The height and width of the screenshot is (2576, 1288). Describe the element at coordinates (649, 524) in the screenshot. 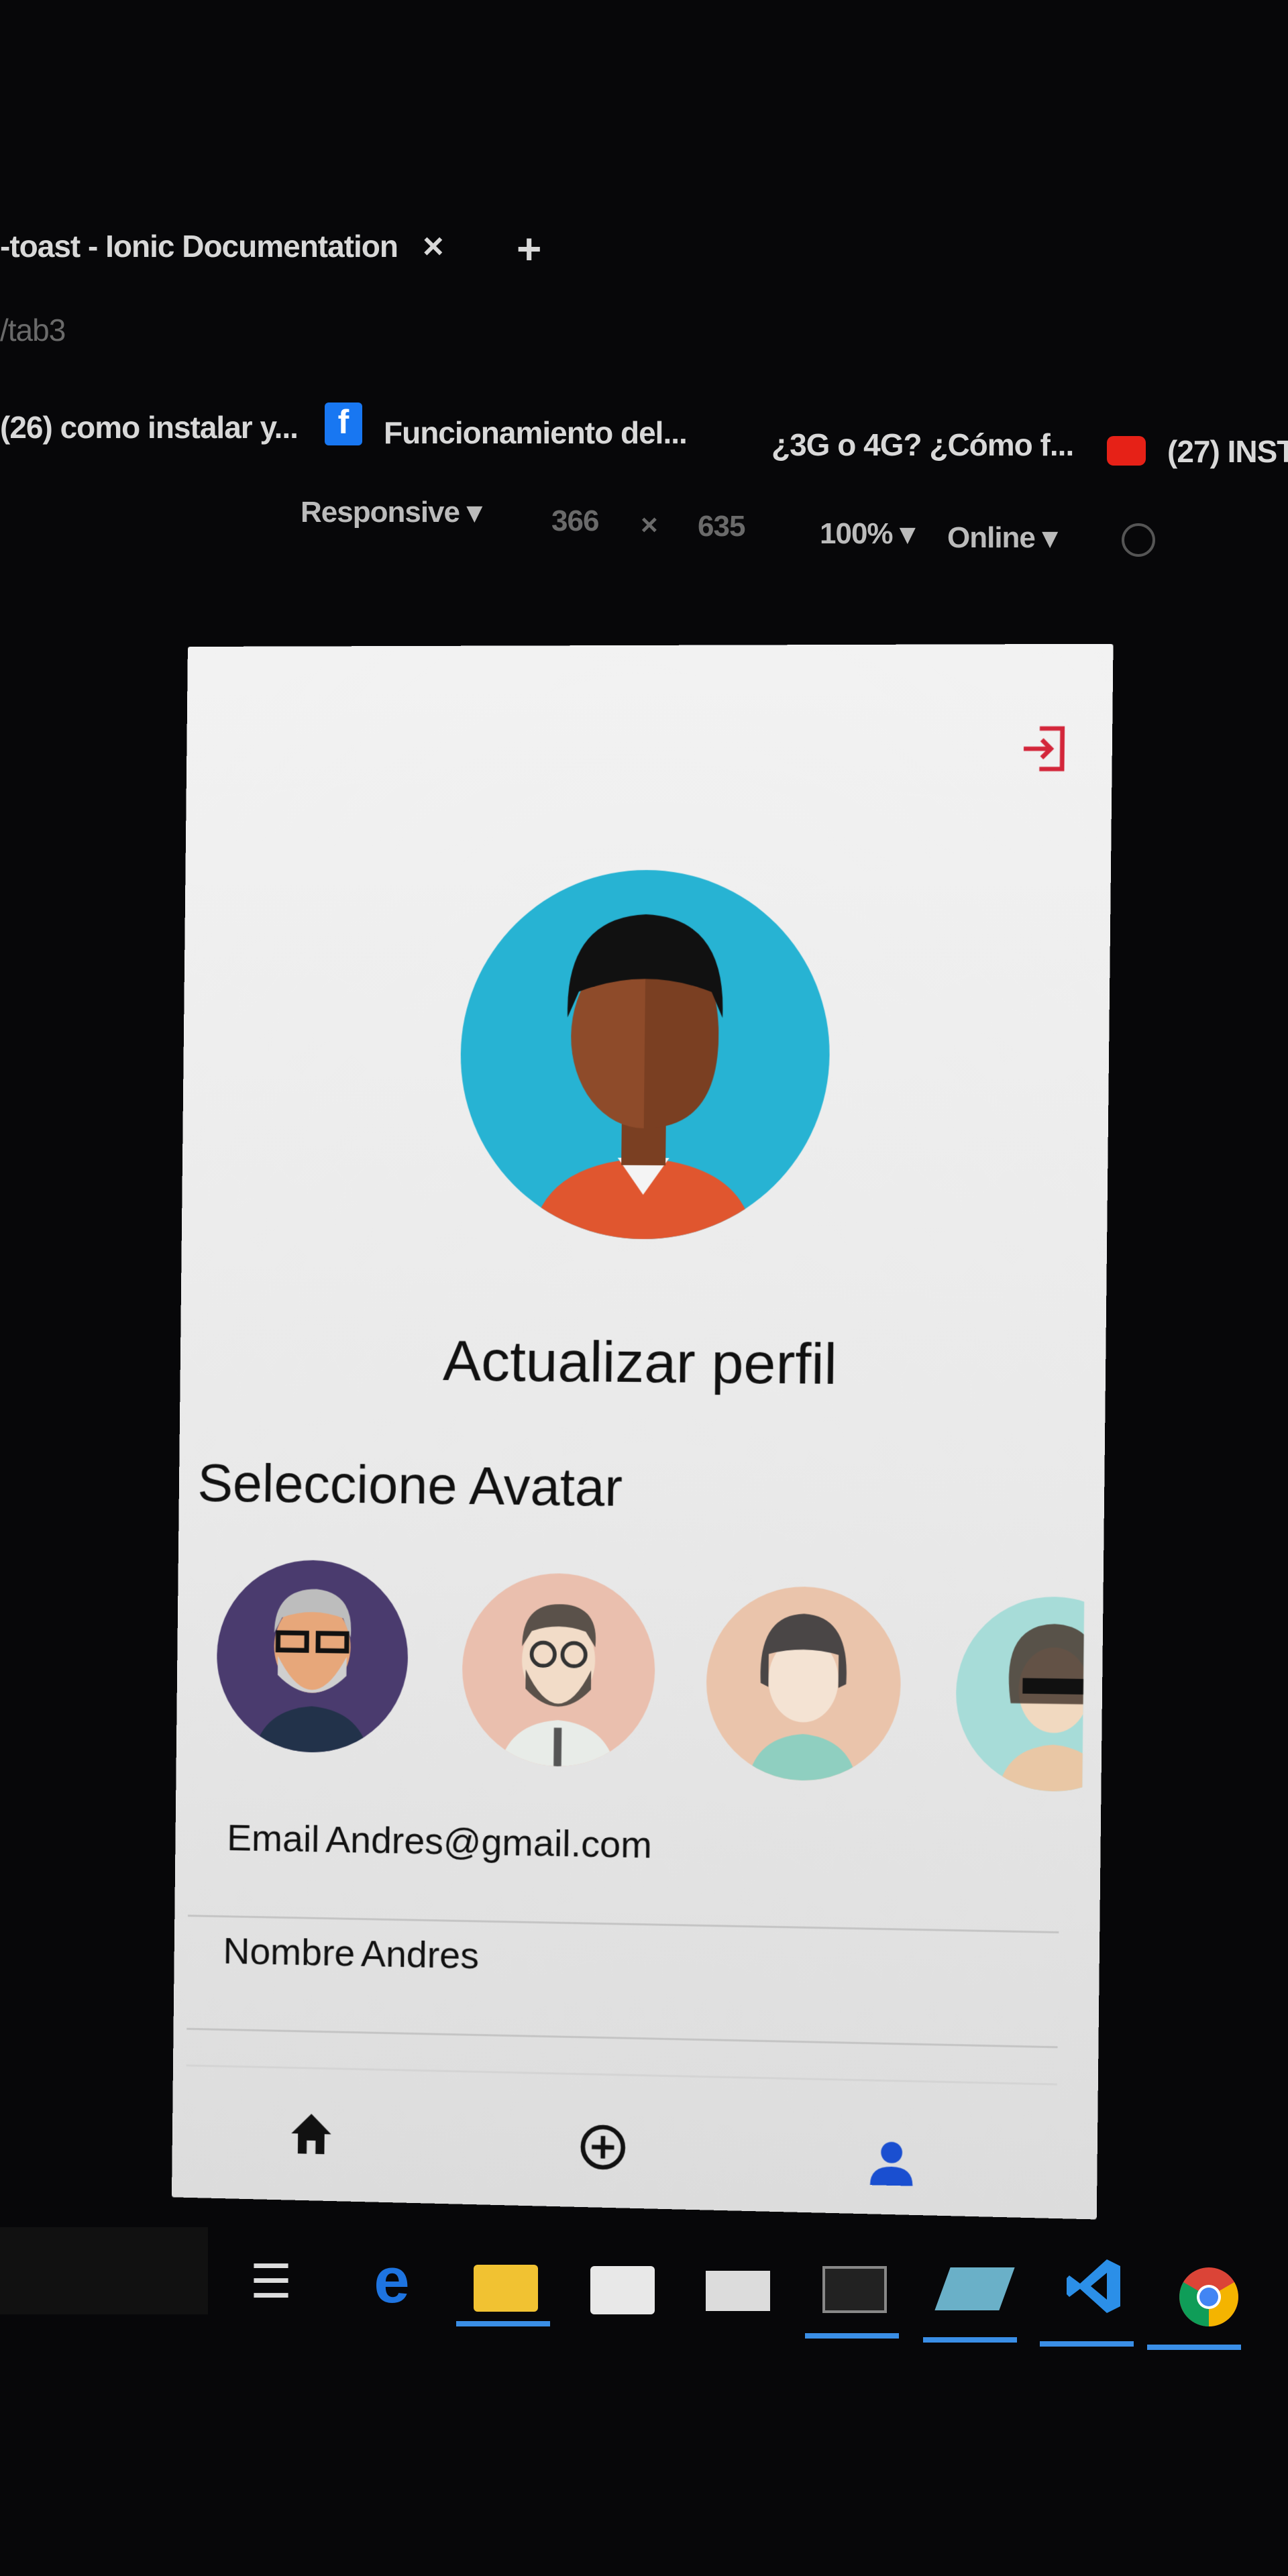

I see `times-label: ×` at that location.